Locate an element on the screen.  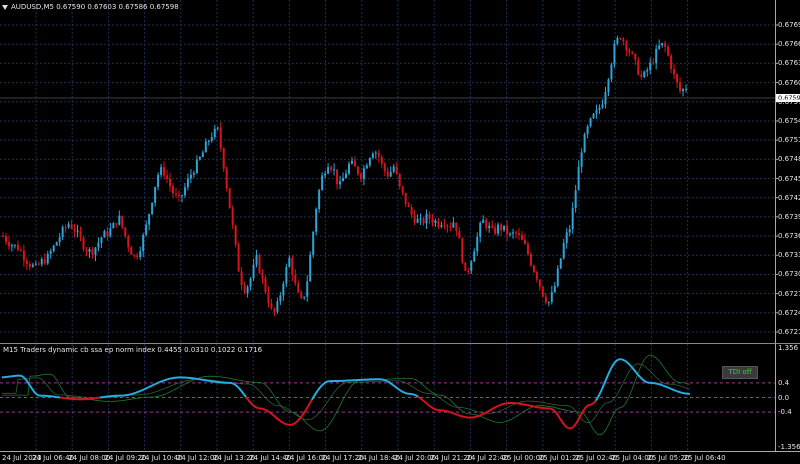
price-axis-label: 0.67515 is located at coordinates (789, 140).